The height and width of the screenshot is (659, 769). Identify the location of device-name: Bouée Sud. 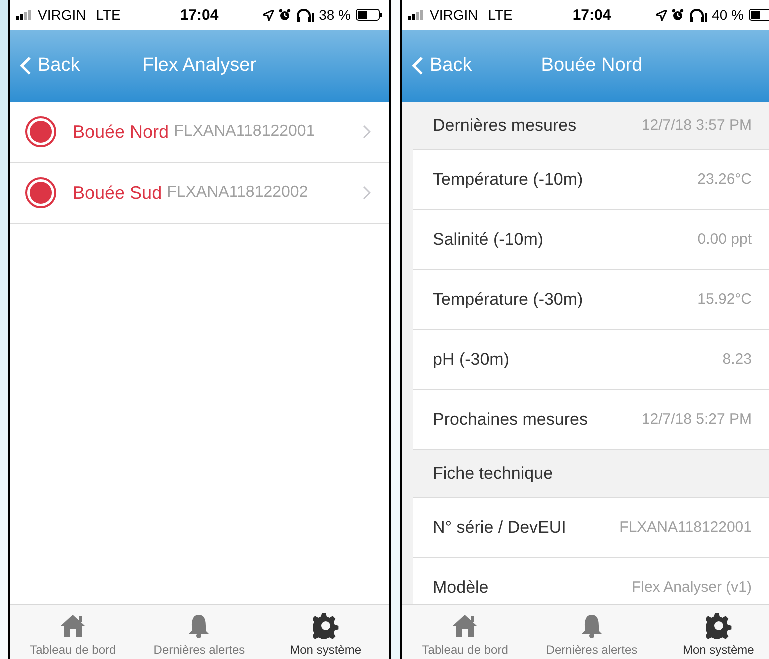
(117, 193).